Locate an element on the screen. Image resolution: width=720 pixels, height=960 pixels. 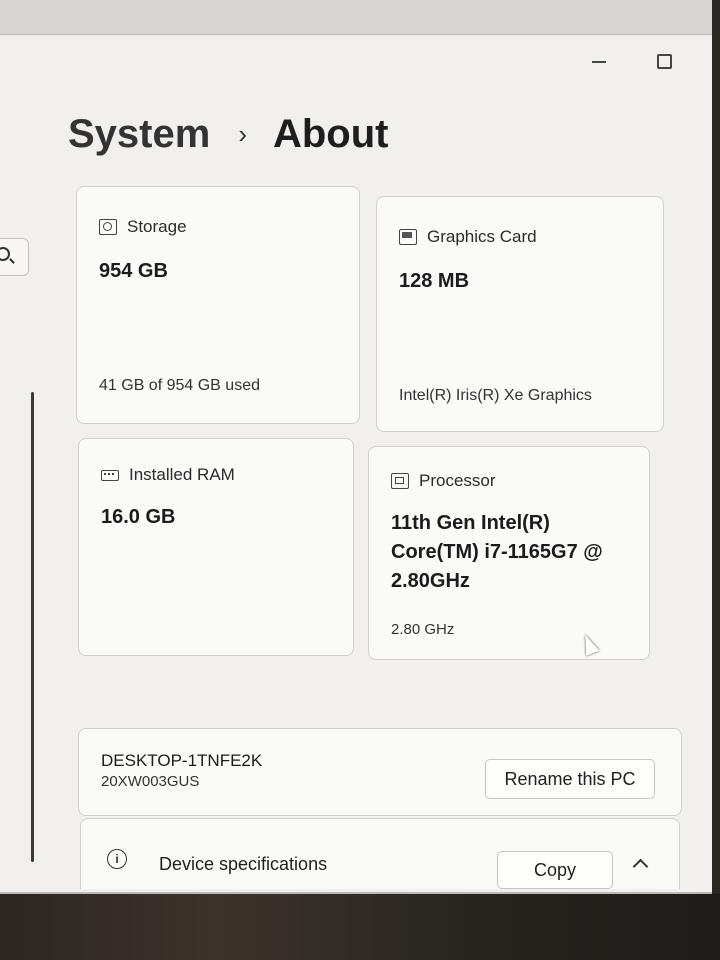
graphics-memory-value: 128 MB is located at coordinates (434, 281).